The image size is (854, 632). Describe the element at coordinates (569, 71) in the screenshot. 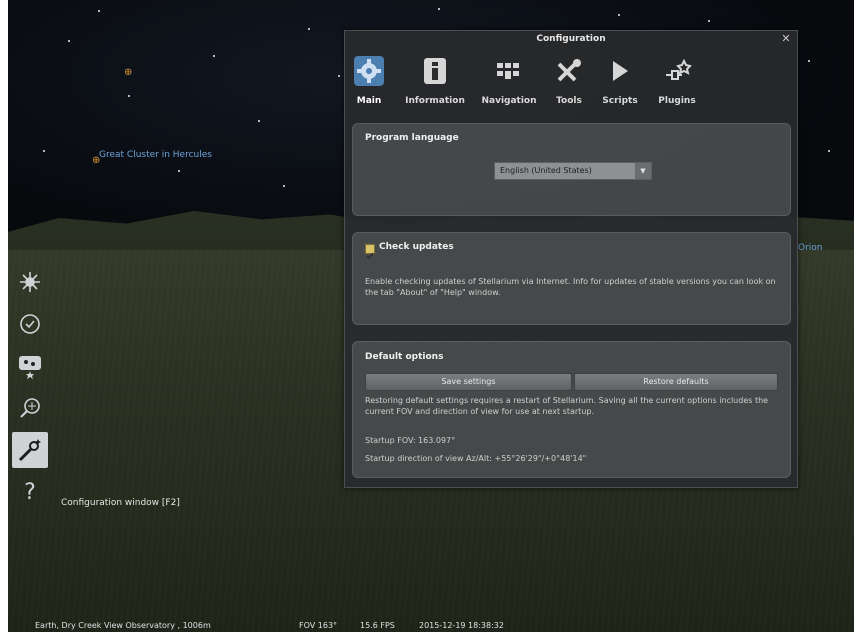

I see `tools-icon` at that location.